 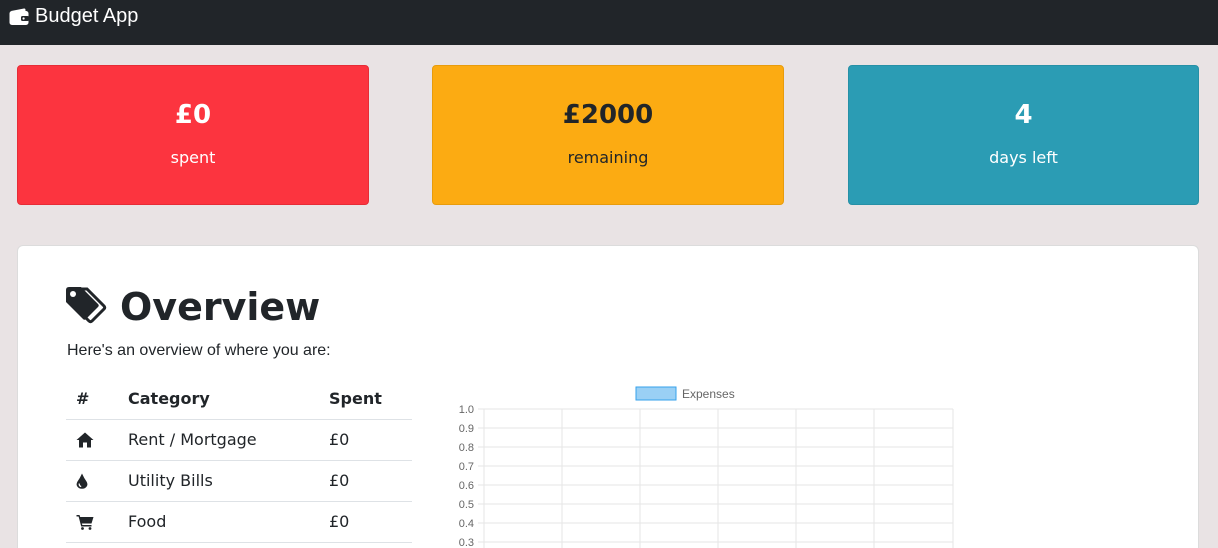 I want to click on chart-y-axis: 1.0 0.9 0.8 0.7 0.6 0.5 0.4 0.3, so click(x=466, y=476).